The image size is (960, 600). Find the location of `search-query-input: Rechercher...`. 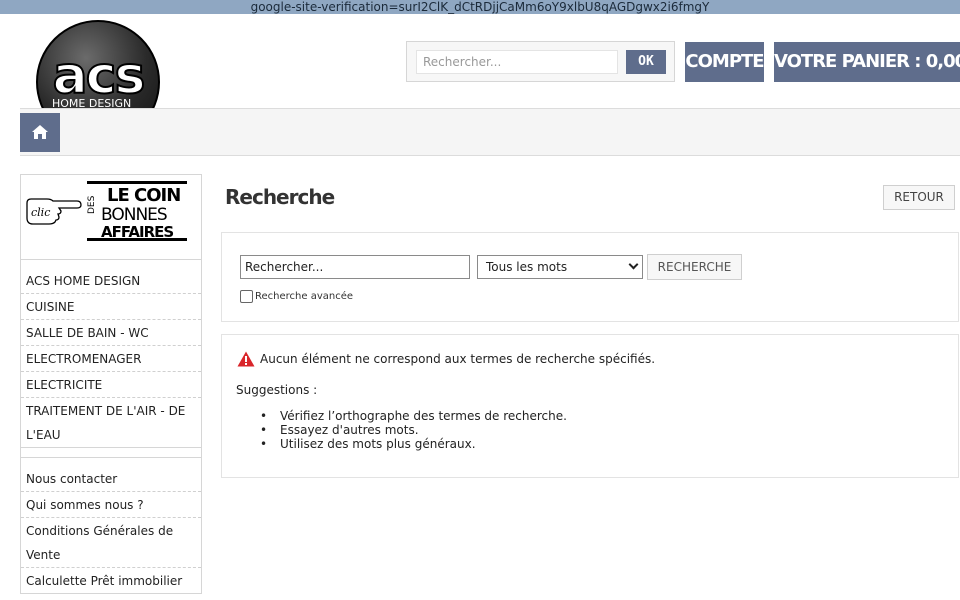

search-query-input: Rechercher... is located at coordinates (355, 267).